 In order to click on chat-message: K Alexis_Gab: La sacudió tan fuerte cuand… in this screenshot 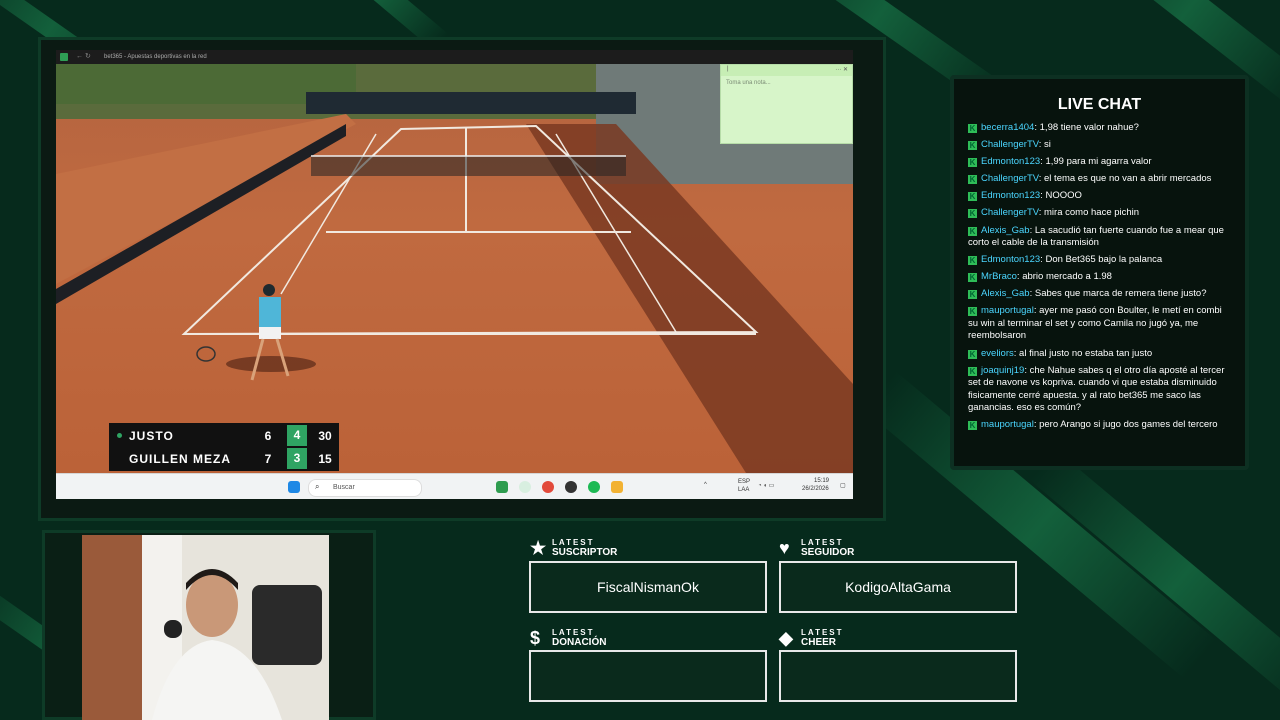, I will do `click(1096, 236)`.